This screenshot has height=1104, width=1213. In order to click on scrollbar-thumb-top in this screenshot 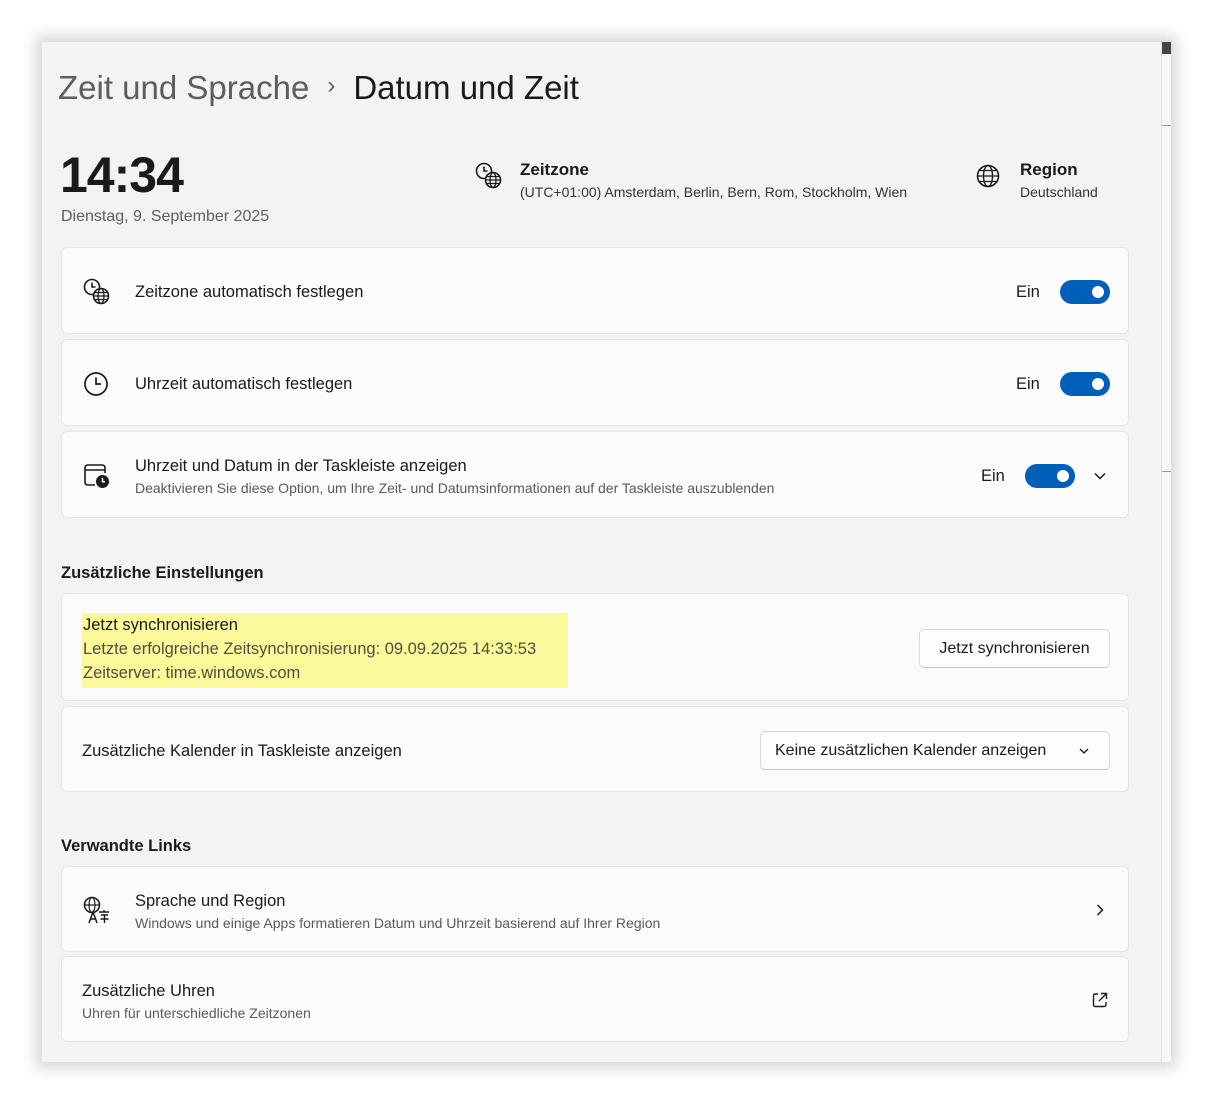, I will do `click(1166, 125)`.